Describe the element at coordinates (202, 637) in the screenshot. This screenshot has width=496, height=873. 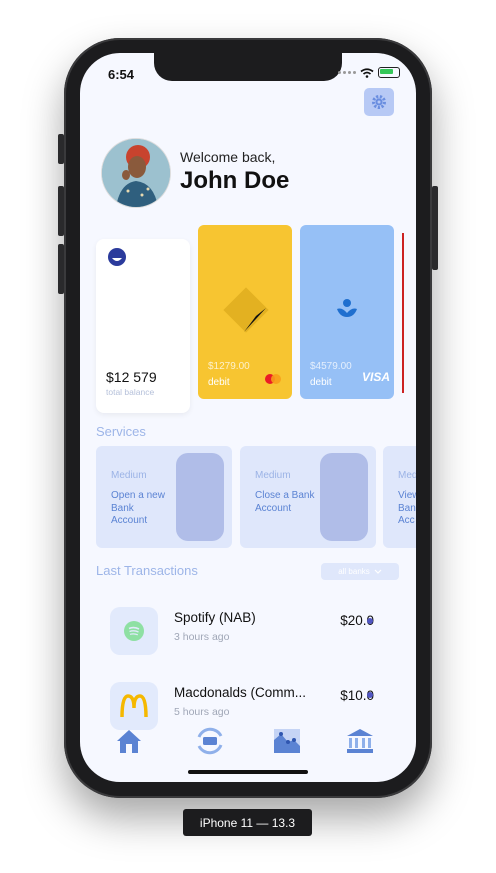
I see `transaction-time: 3 hours ago` at that location.